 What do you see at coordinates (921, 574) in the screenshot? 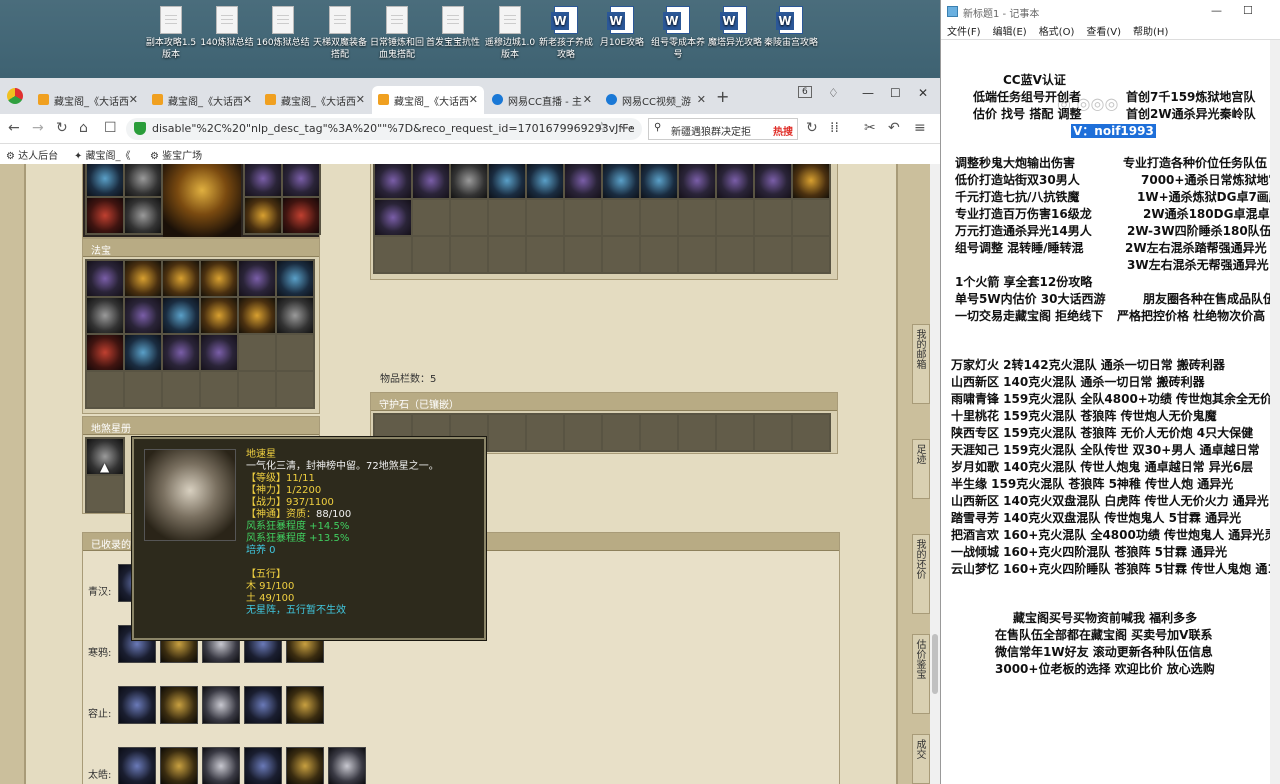
I see `side-tab-bargain: 我的还价` at bounding box center [921, 574].